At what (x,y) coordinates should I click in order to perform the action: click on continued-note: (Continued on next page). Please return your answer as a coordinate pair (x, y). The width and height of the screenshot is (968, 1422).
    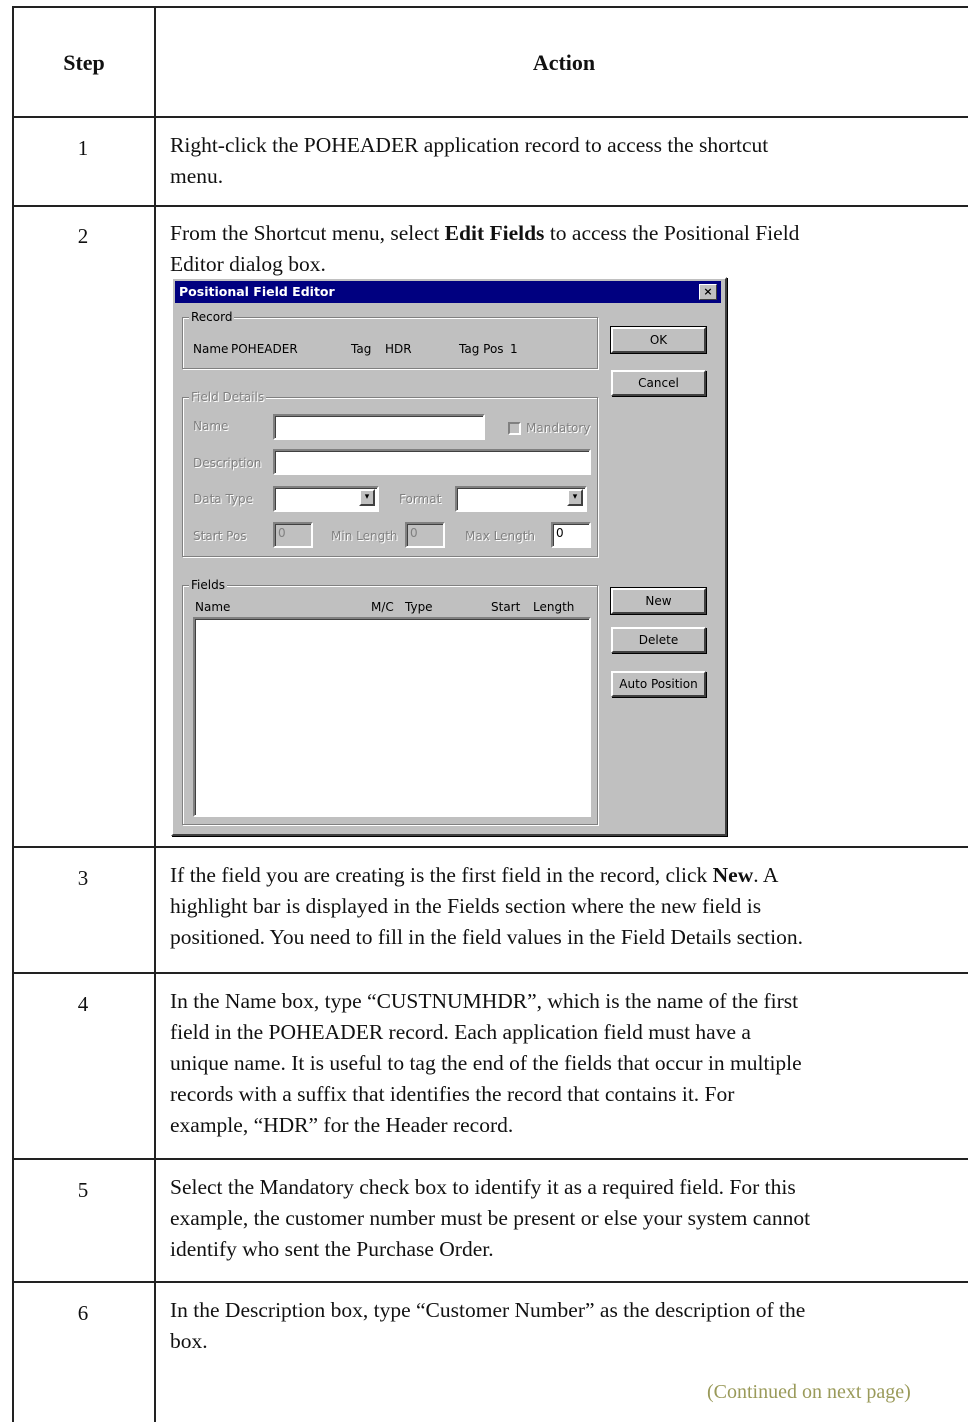
    Looking at the image, I should click on (809, 1392).